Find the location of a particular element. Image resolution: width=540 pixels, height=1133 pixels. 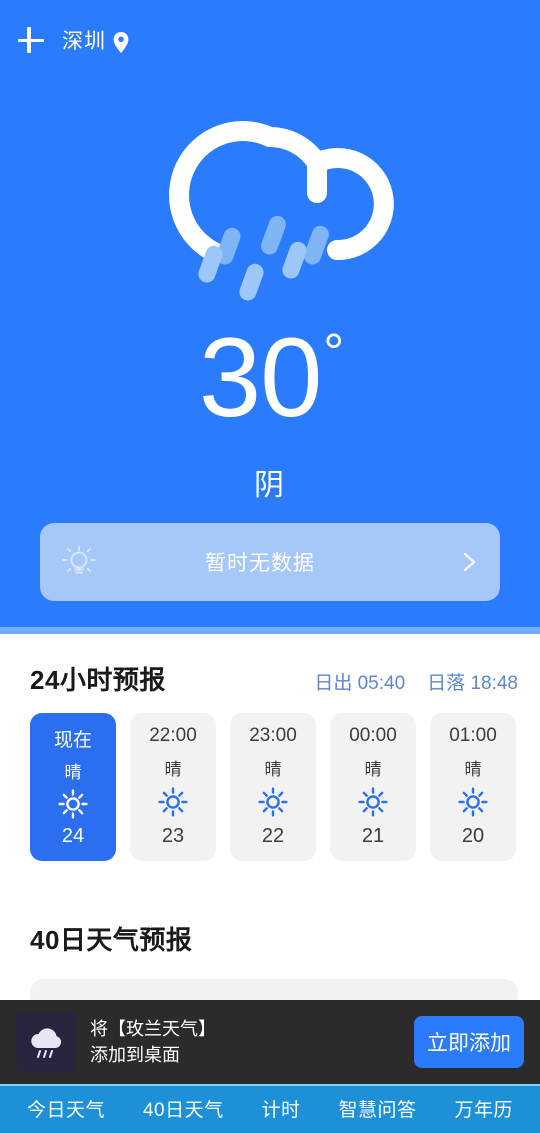

hourly-header: 24小时预报 日出 05:40 日落 18:48 is located at coordinates (270, 665).